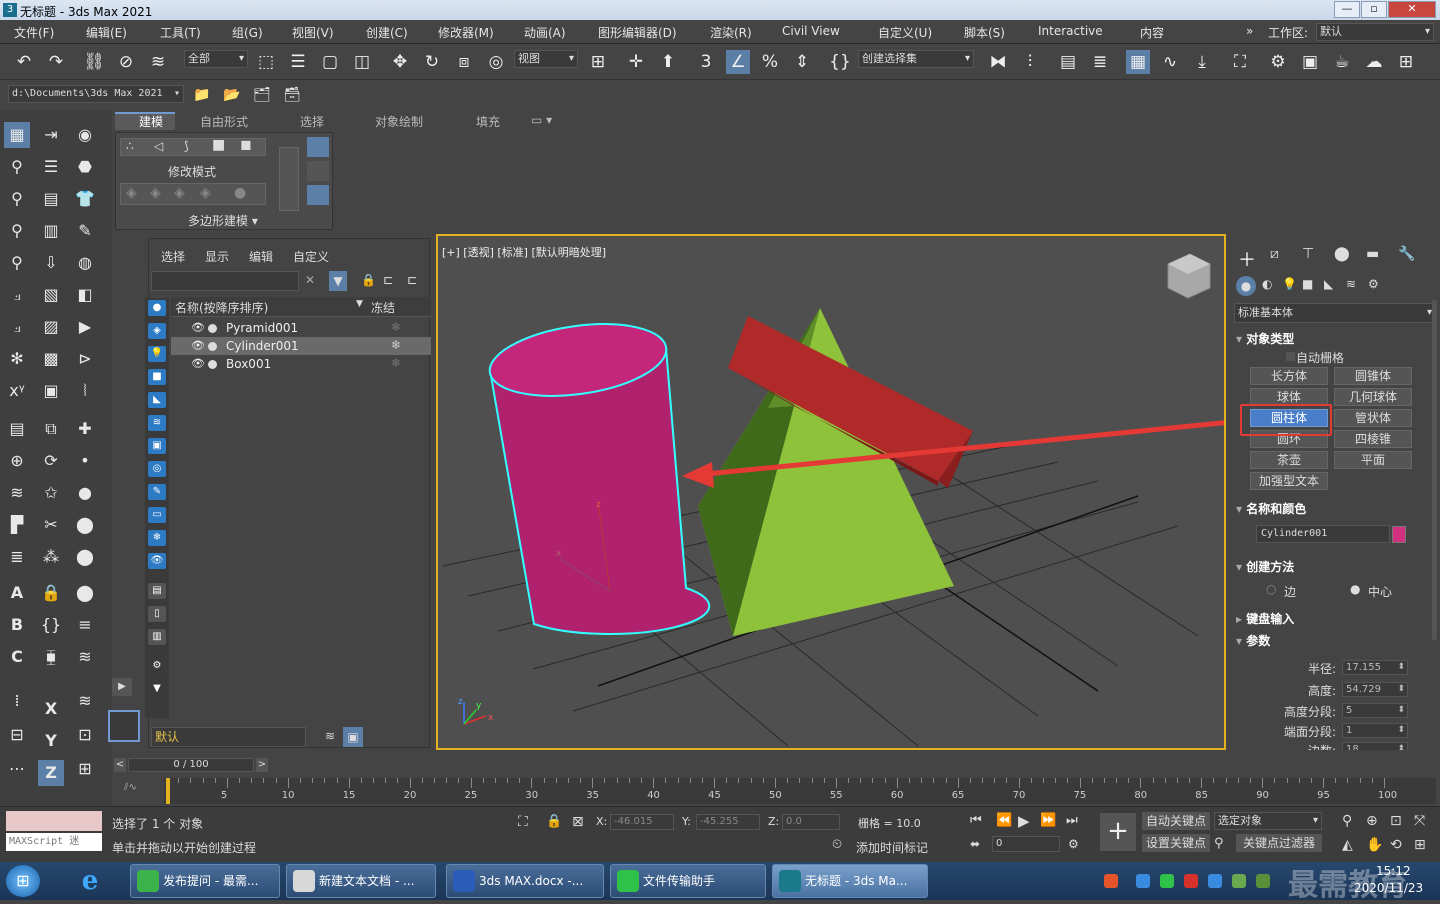 This screenshot has width=1440, height=904. What do you see at coordinates (1004, 820) in the screenshot?
I see `prev-key-icon: ⏪` at bounding box center [1004, 820].